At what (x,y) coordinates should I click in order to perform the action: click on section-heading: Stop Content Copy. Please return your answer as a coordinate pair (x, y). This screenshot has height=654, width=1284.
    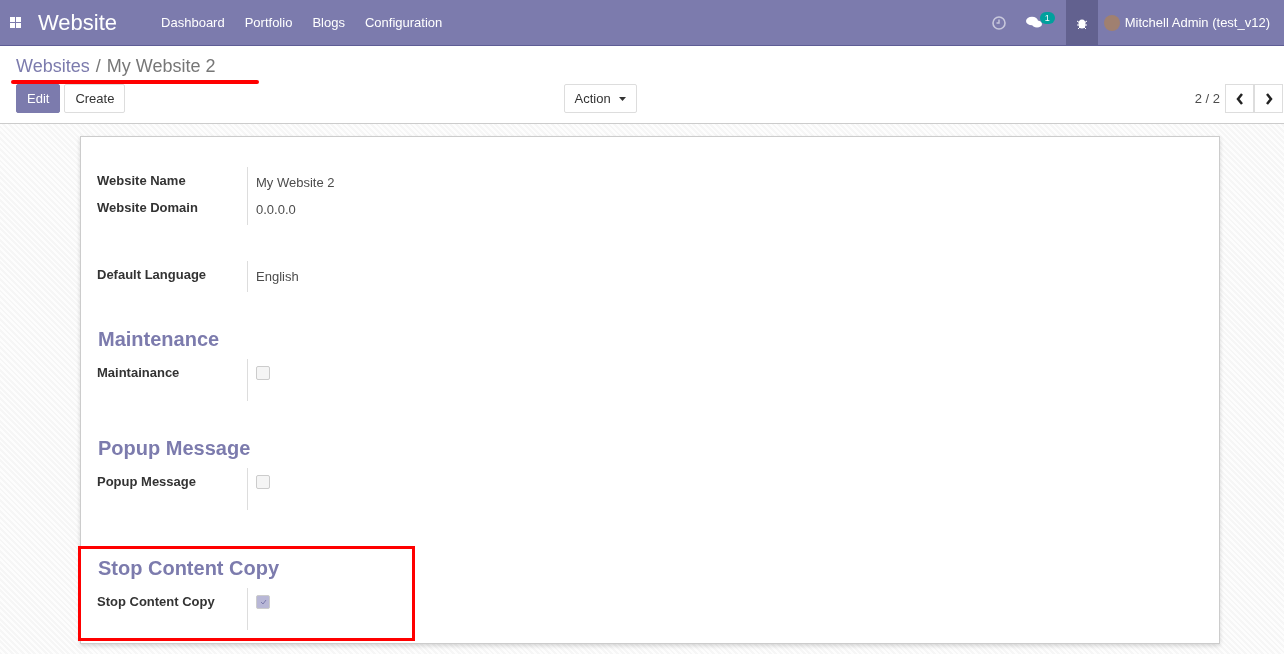
    Looking at the image, I should click on (189, 568).